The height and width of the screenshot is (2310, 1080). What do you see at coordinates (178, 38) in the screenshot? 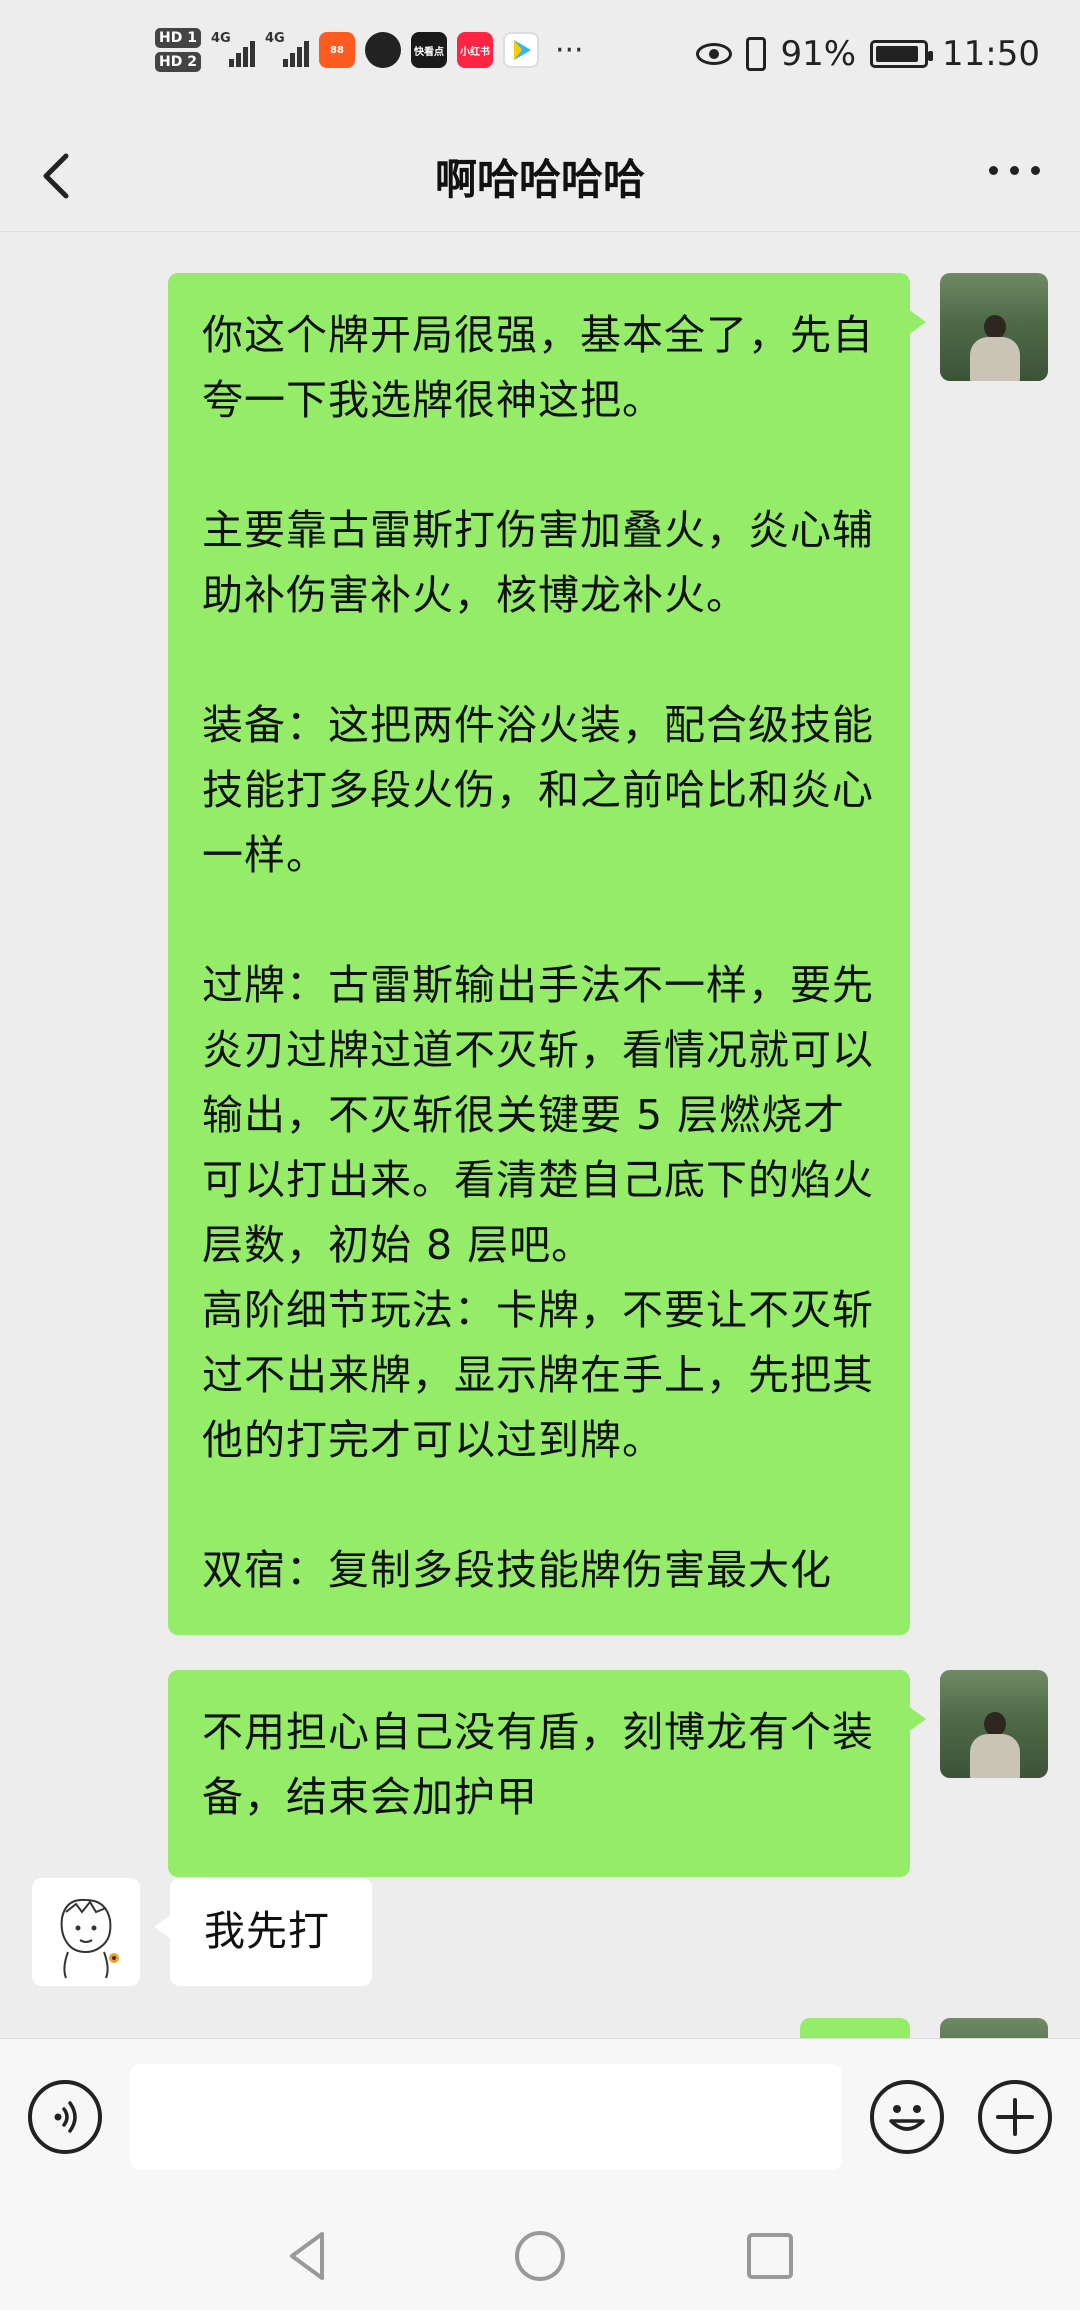
I see `hd-badge: HD 1` at bounding box center [178, 38].